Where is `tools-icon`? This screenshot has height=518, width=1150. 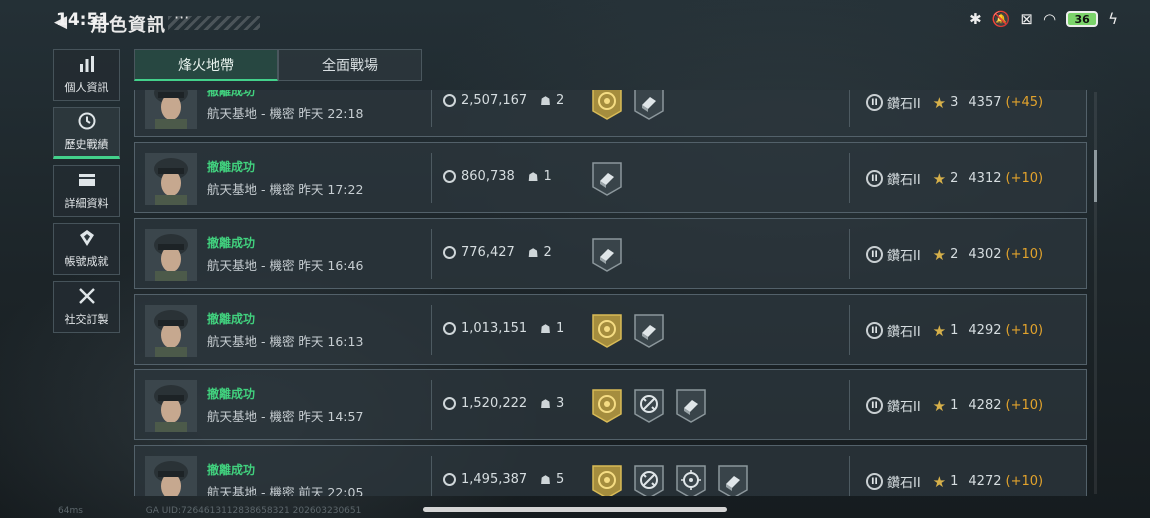 tools-icon is located at coordinates (87, 297).